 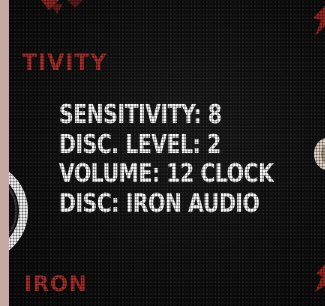 I want to click on sensitivity-line: SENSITIVITY: 8, so click(x=140, y=115).